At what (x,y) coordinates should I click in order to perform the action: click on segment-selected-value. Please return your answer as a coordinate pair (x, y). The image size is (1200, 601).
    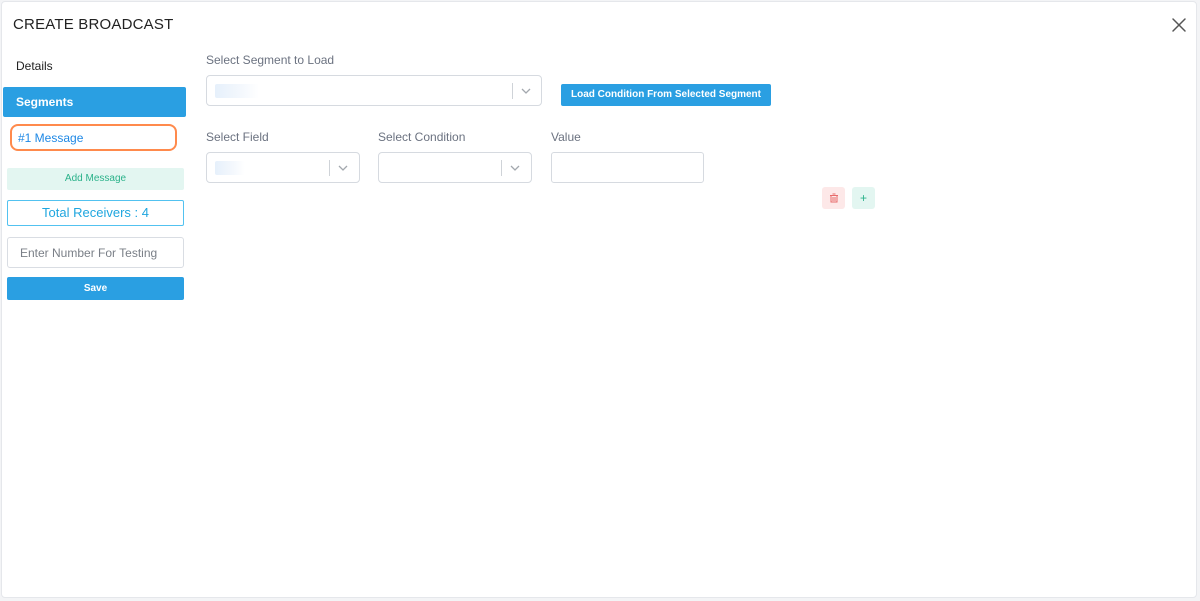
    Looking at the image, I should click on (237, 91).